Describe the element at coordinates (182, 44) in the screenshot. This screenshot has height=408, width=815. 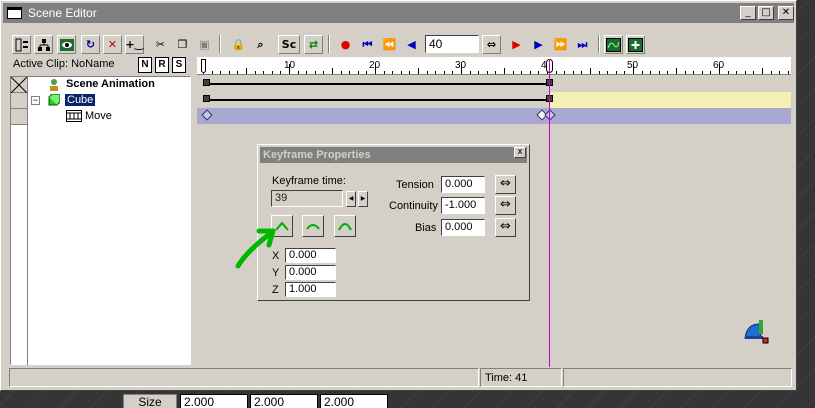
I see `copy-icon: ❐` at that location.